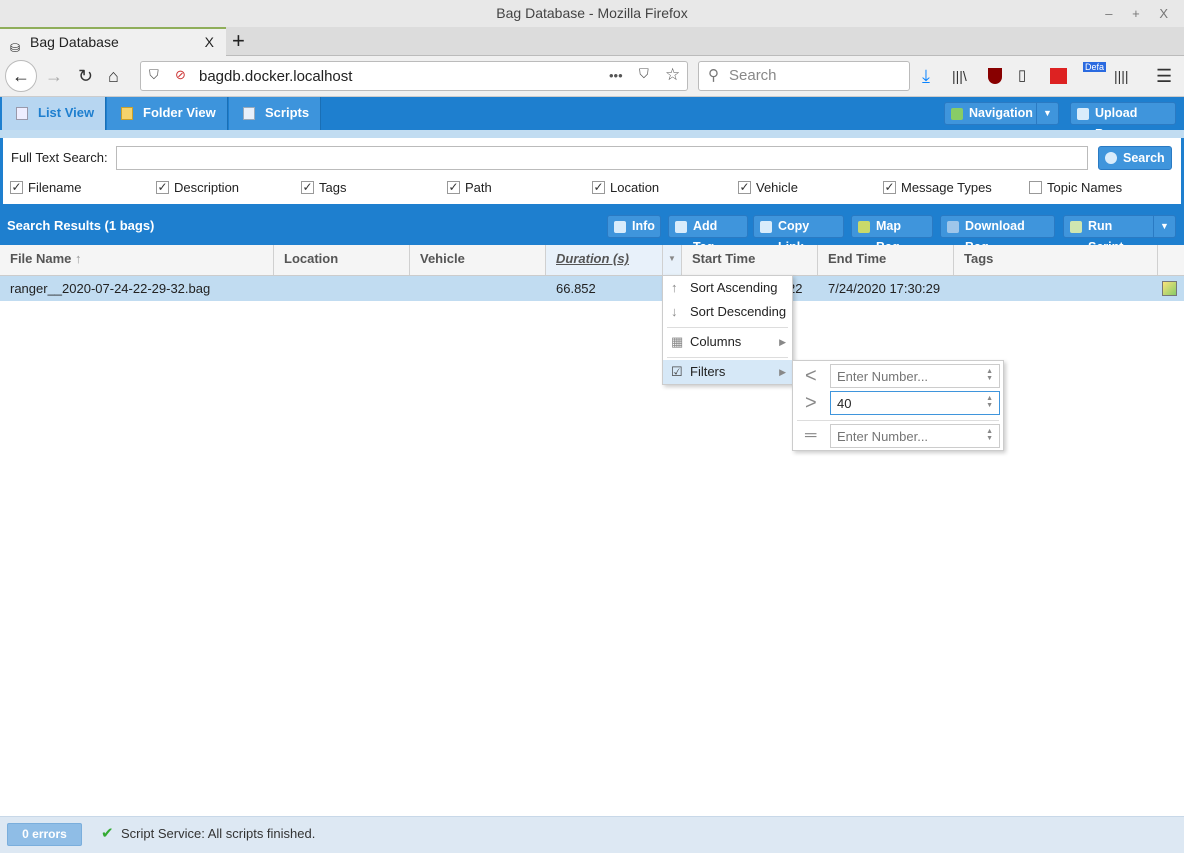 This screenshot has height=853, width=1184. I want to click on column-label: Location, so click(311, 258).